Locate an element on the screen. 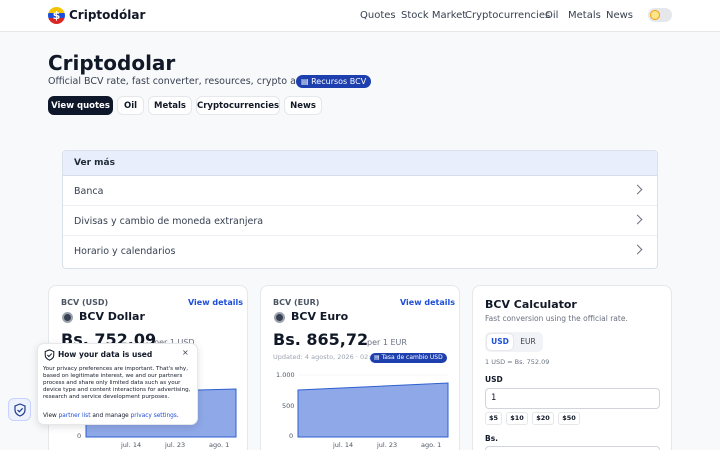 Image resolution: width=720 pixels, height=450 pixels. brand-name: Criptodólar is located at coordinates (107, 15).